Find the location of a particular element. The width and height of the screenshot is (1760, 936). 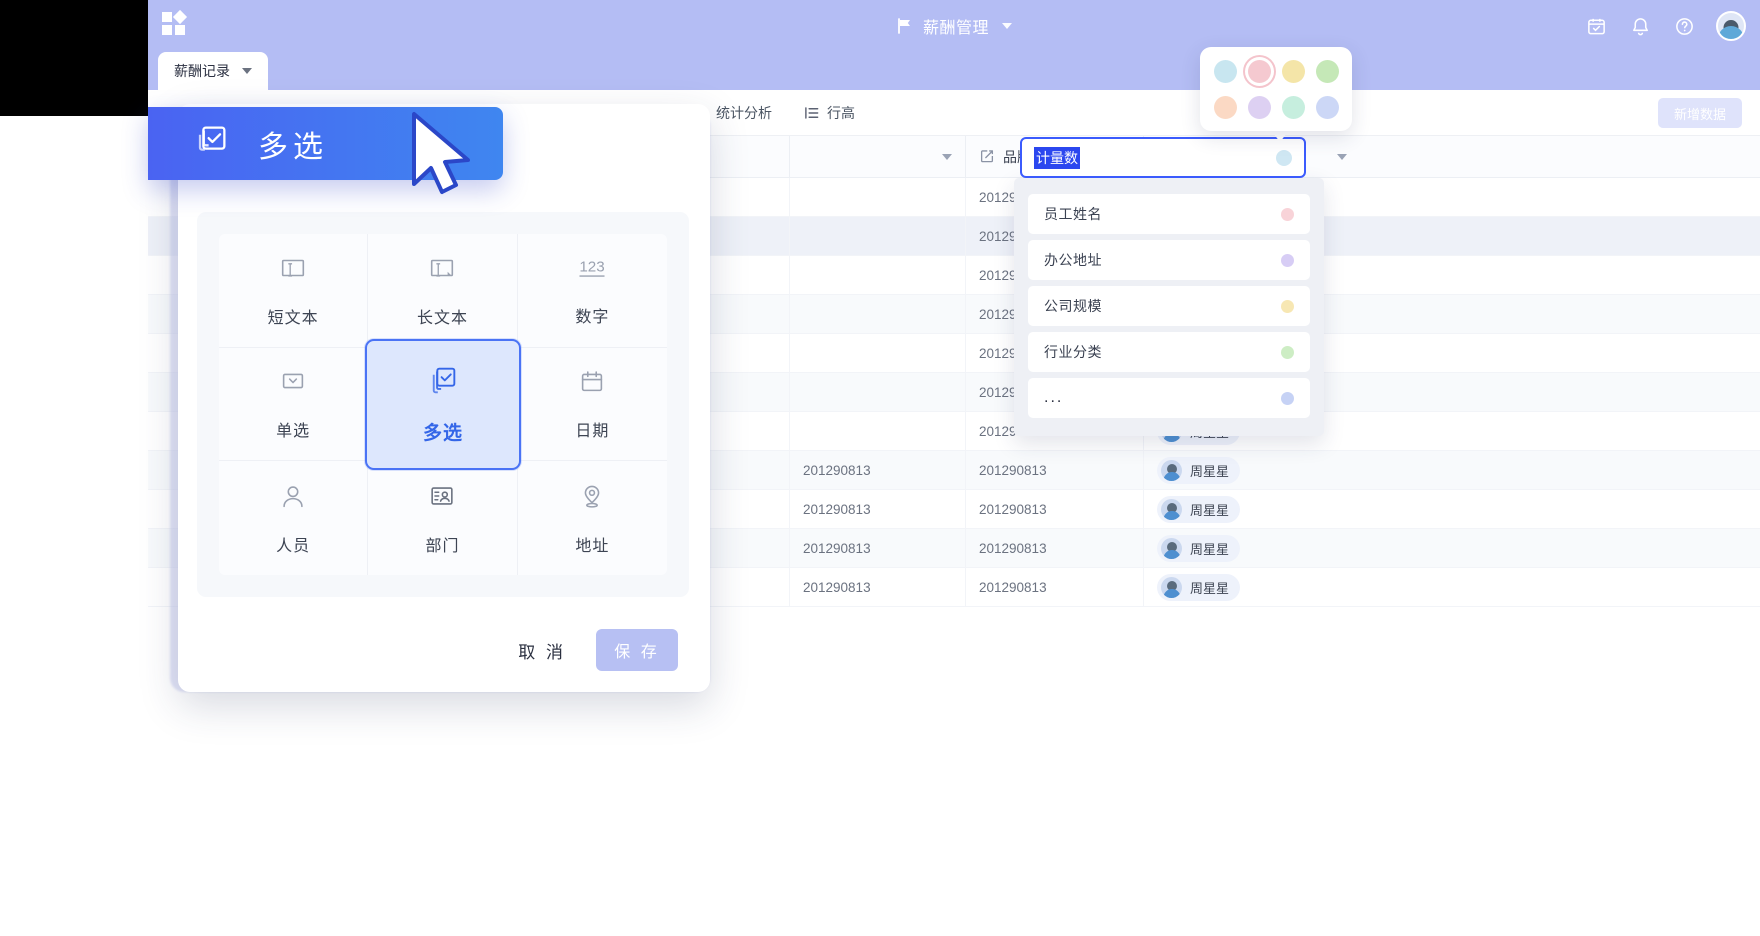

field-type-option: 日期 is located at coordinates (592, 405).